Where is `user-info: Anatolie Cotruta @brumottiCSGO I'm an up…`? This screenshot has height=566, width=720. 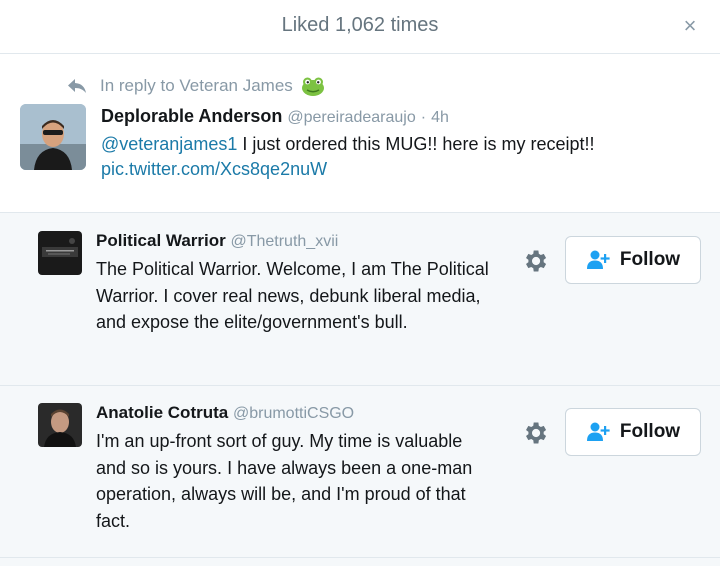 user-info: Anatolie Cotruta @brumottiCSGO I'm an up… is located at coordinates (296, 468).